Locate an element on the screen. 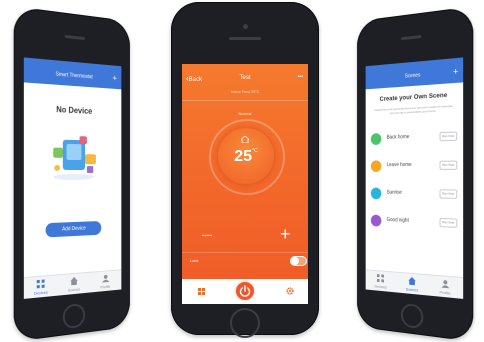 The height and width of the screenshot is (342, 484). temperature-readout: 25°C is located at coordinates (246, 157).